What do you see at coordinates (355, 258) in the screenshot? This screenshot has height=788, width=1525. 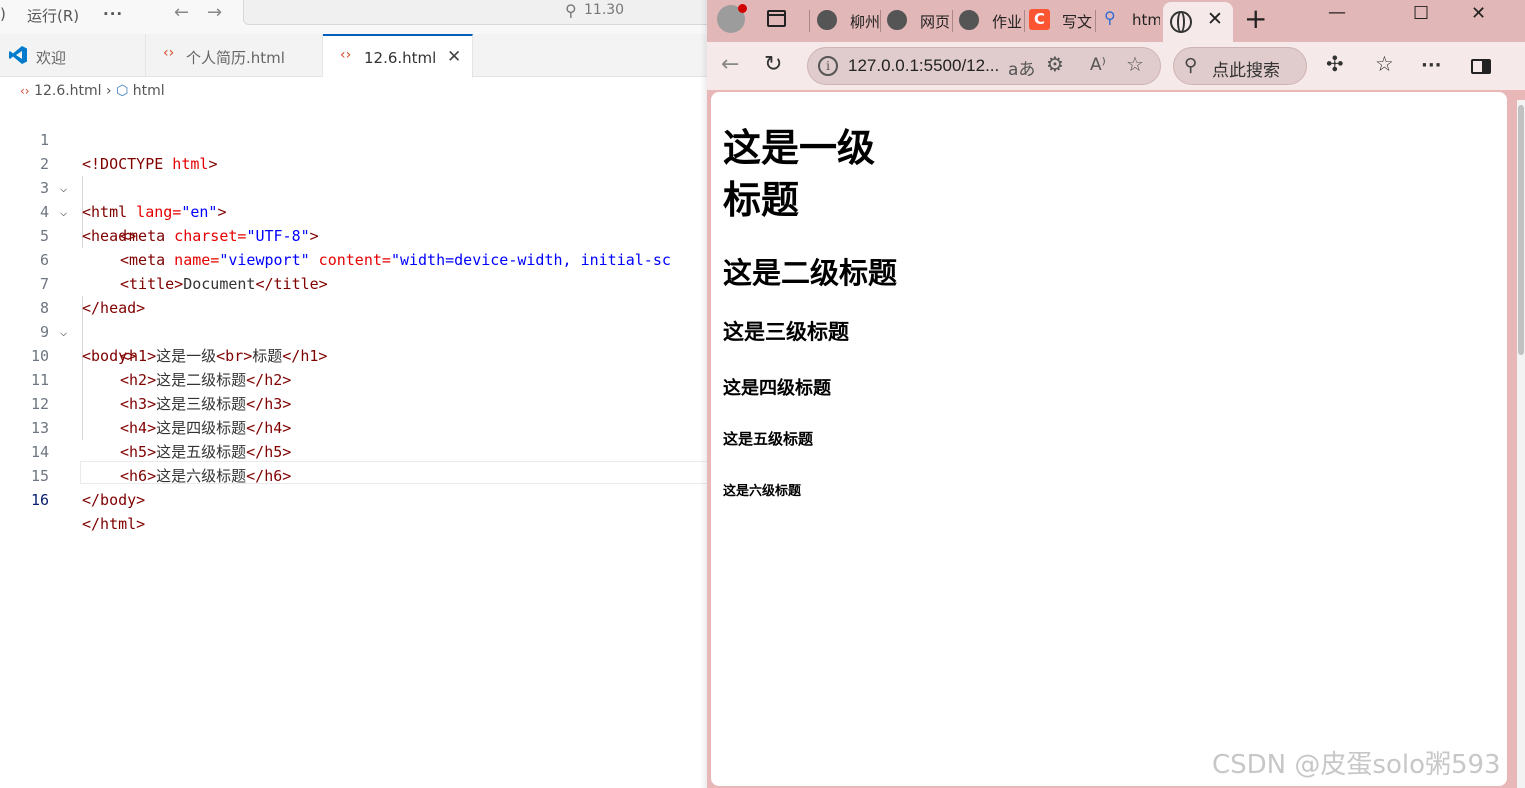 I see `code-line: 6 <title>Document</title>` at bounding box center [355, 258].